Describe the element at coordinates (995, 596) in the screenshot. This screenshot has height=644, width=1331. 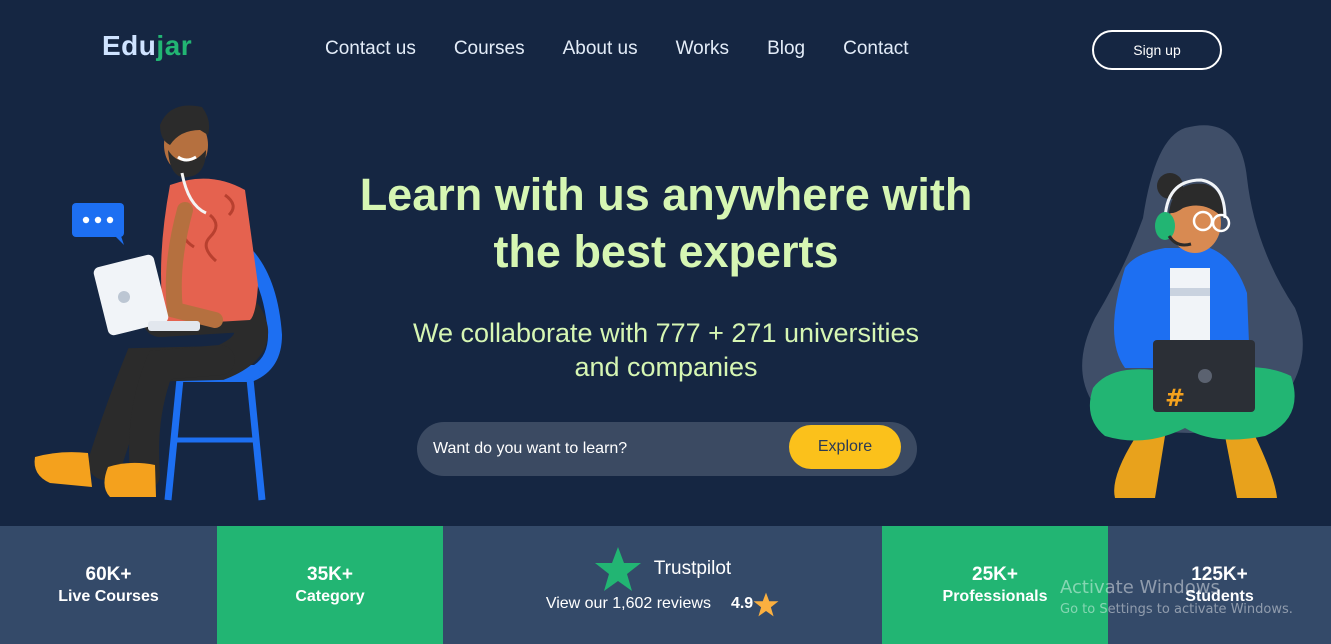
I see `stat-professionals-label: Professionals` at that location.